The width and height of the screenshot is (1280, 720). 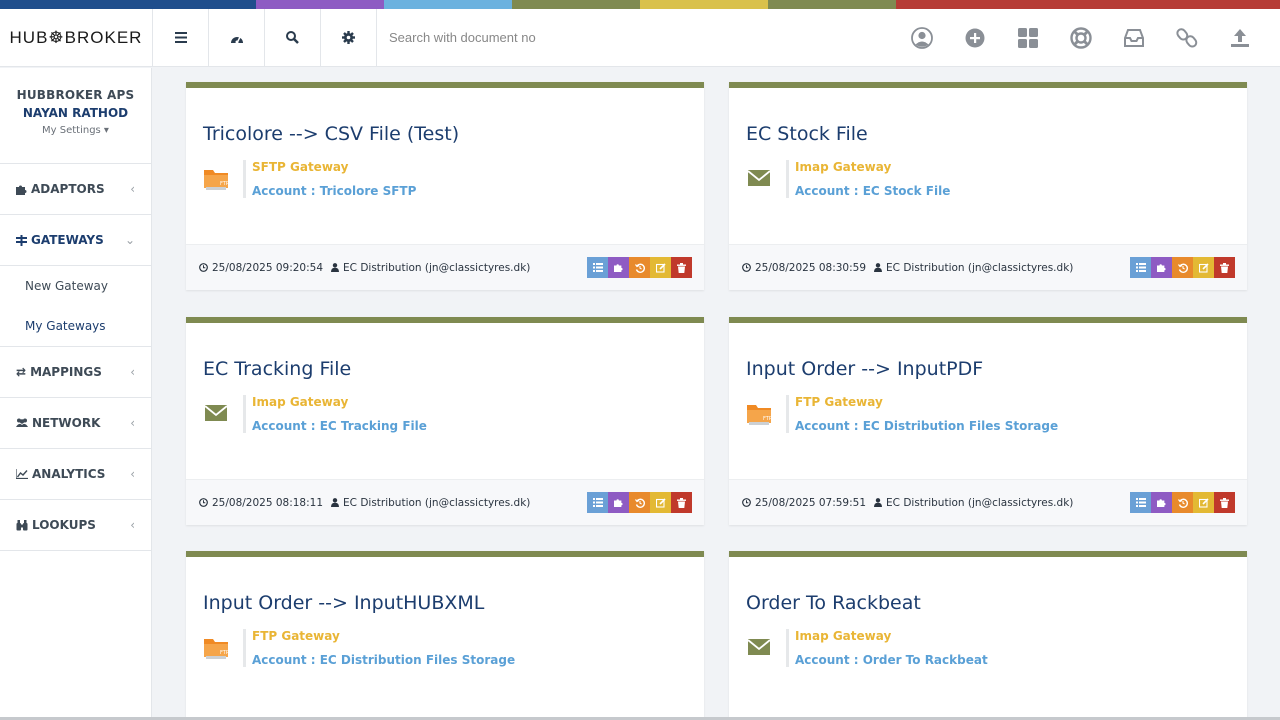 I want to click on document-search-input, so click(x=539, y=37).